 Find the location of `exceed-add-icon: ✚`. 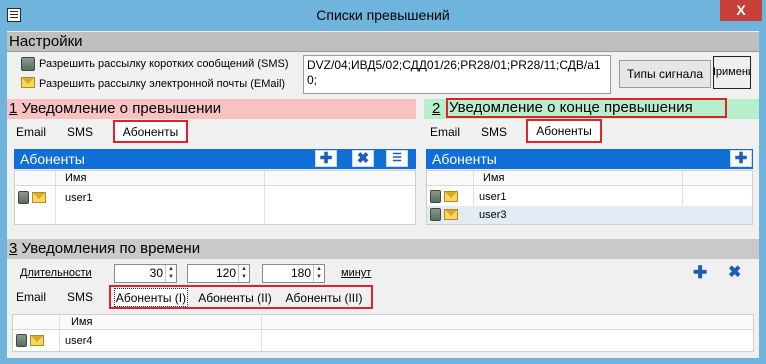

exceed-add-icon: ✚ is located at coordinates (326, 158).